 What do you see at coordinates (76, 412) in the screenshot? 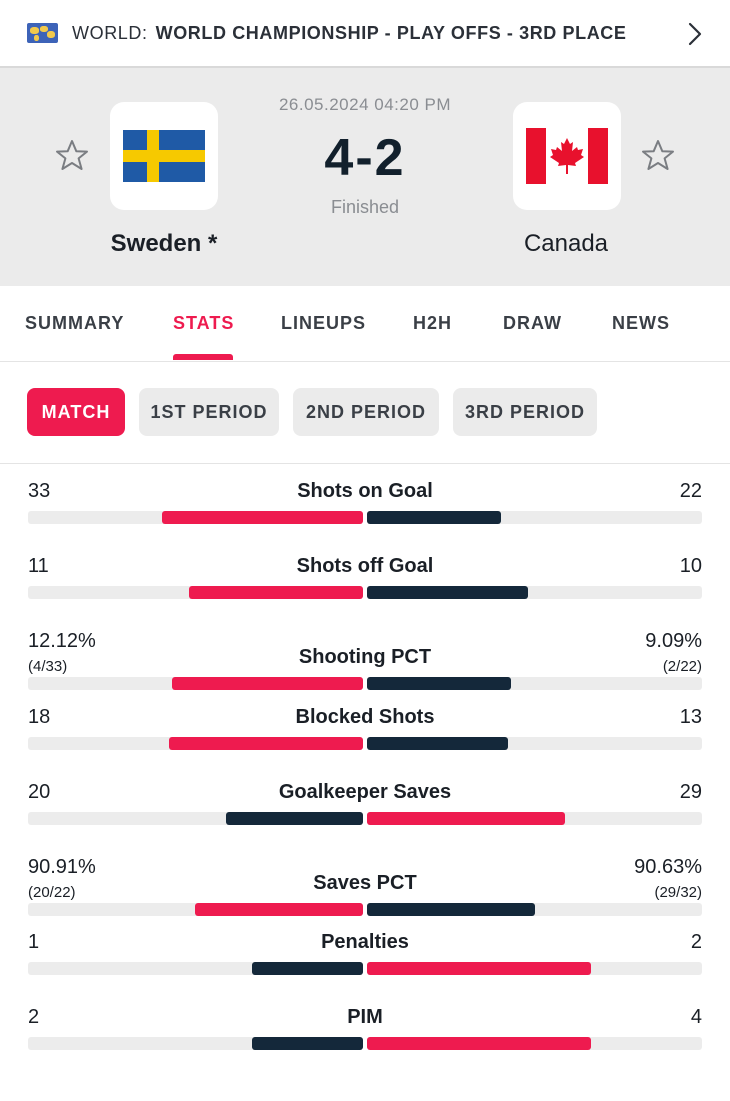
I see `period-chip-match: MATCH` at bounding box center [76, 412].